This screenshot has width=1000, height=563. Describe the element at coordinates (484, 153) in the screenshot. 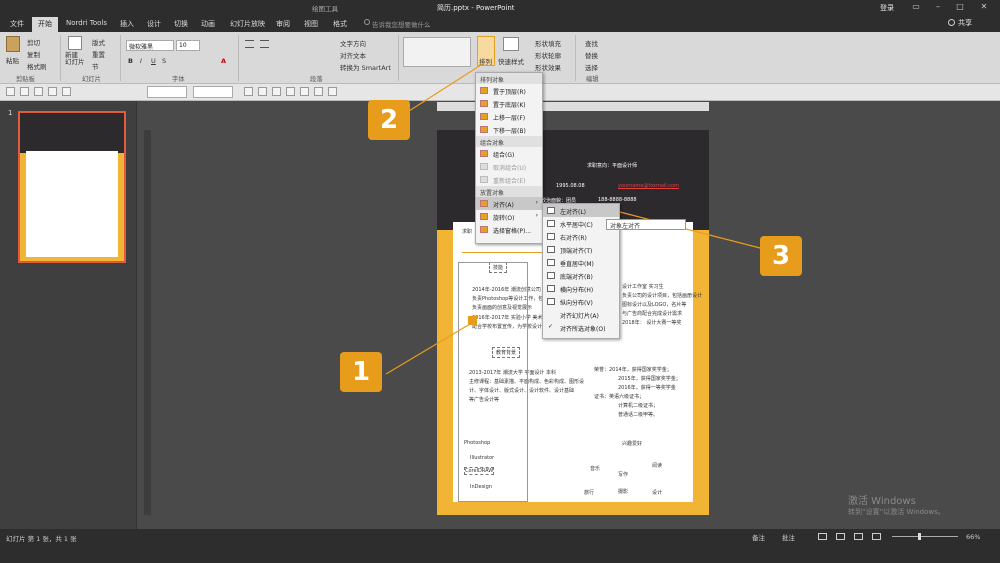

I see `group-icon` at that location.